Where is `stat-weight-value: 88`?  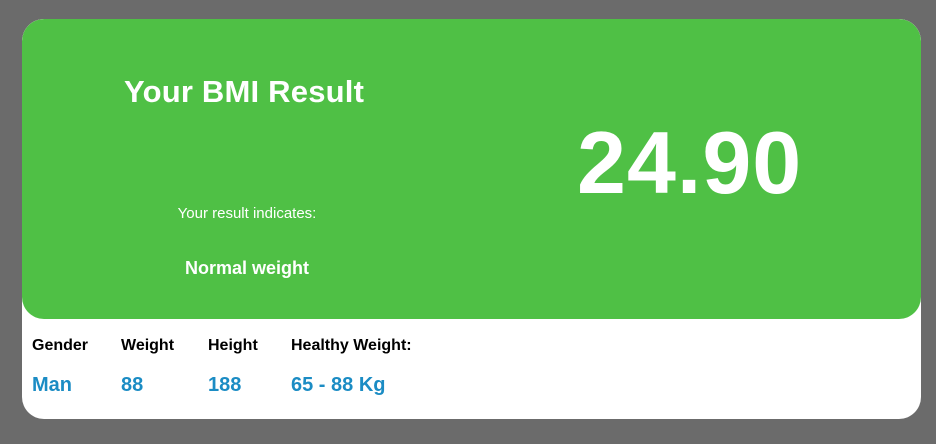 stat-weight-value: 88 is located at coordinates (132, 385).